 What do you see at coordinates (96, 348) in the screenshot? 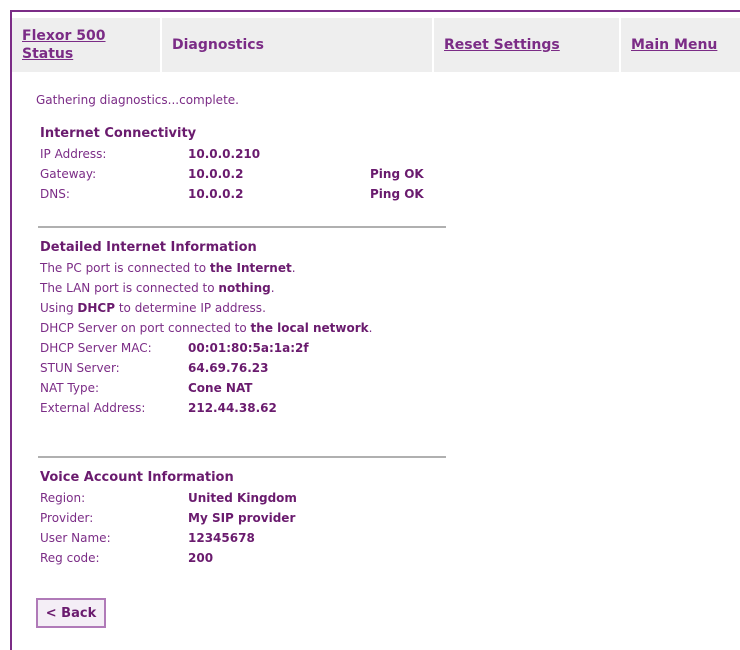
I see `row-label: DHCP Server MAC:` at bounding box center [96, 348].